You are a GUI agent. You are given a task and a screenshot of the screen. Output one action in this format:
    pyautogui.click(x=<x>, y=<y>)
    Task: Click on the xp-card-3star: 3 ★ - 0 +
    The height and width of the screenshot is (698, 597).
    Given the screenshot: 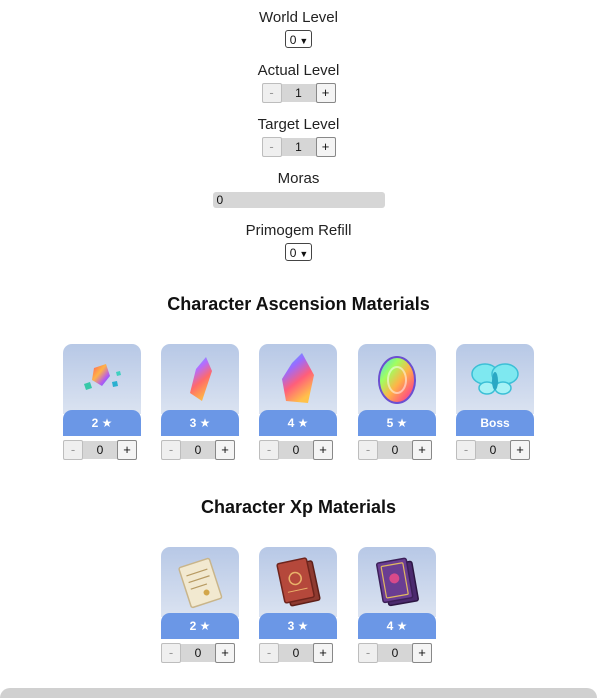 What is the action you would take?
    pyautogui.click(x=298, y=605)
    